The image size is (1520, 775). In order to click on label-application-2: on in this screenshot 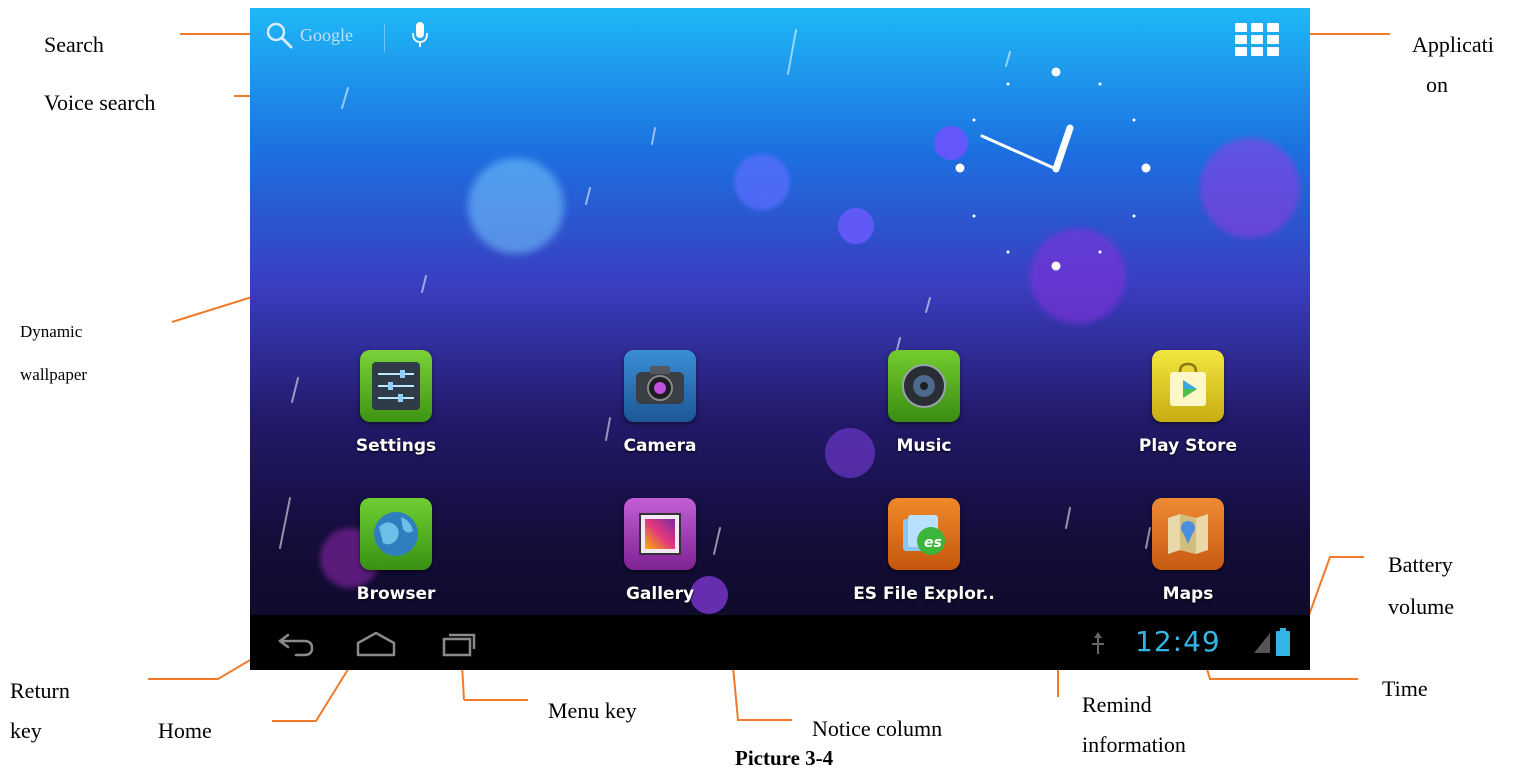, I will do `click(1437, 84)`.